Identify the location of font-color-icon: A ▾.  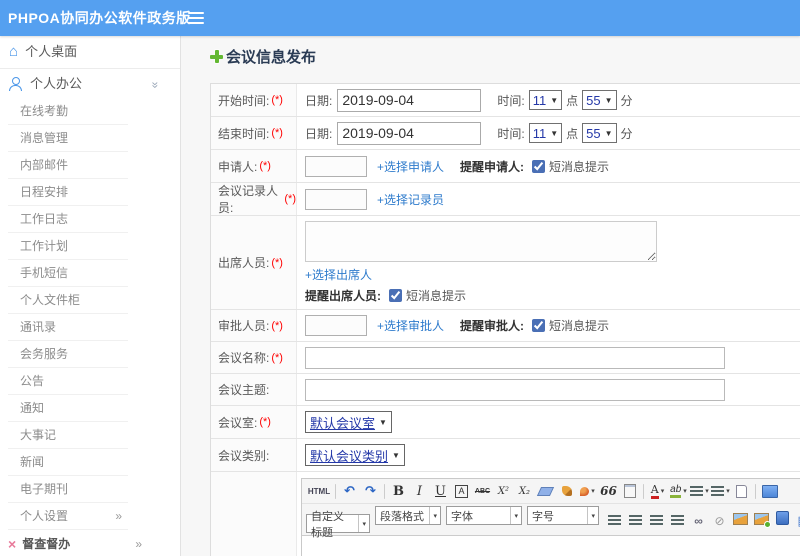
(657, 491).